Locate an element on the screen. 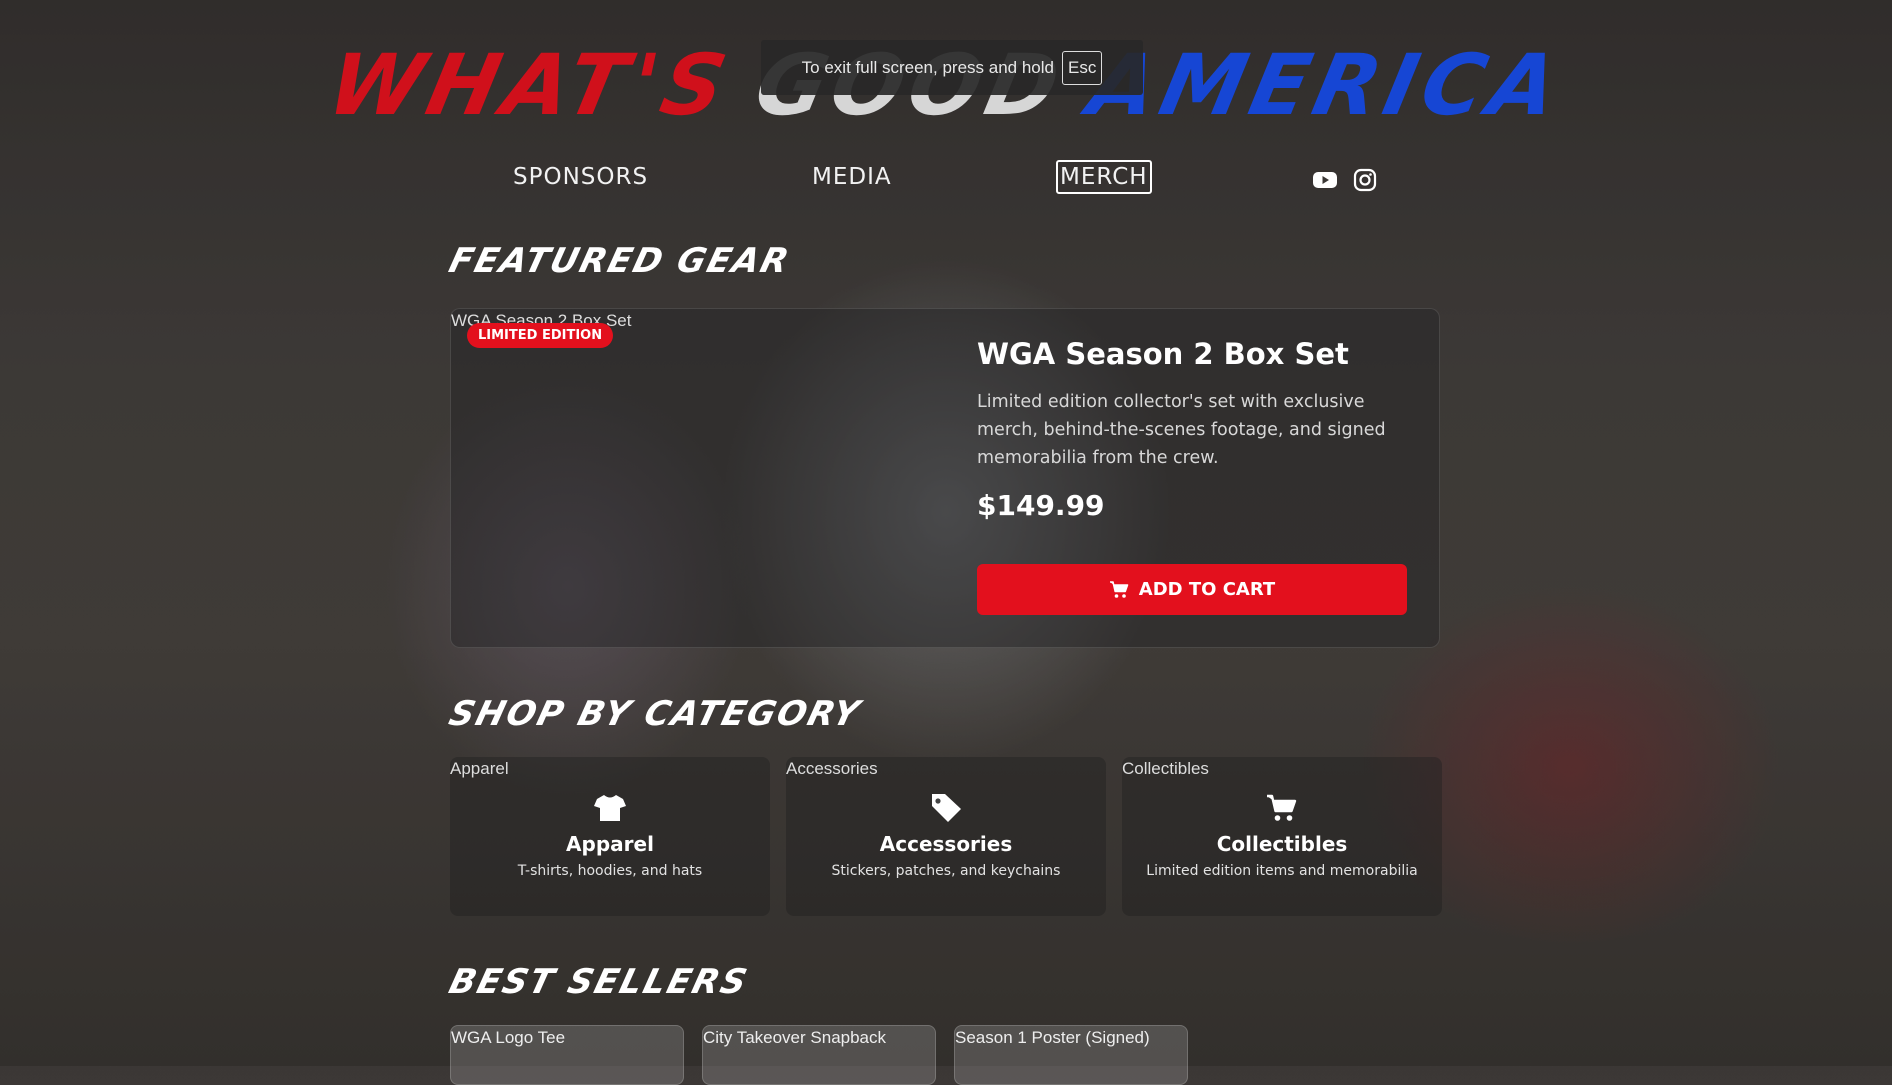 This screenshot has width=1892, height=1085. category-name: Accessories is located at coordinates (946, 844).